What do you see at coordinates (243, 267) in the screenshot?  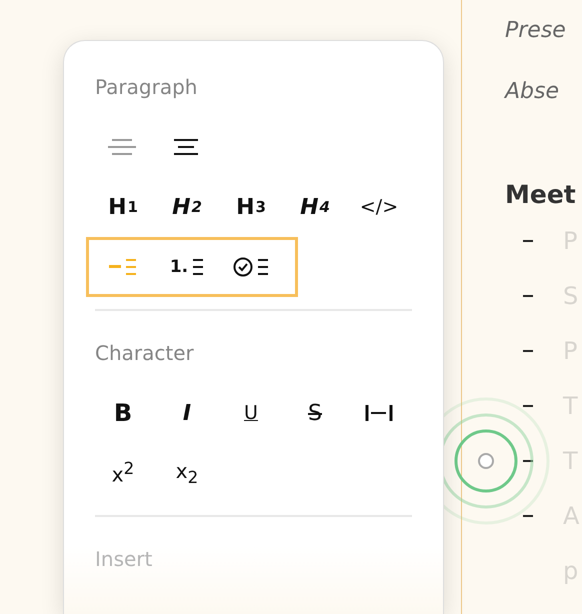 I see `check-circle-icon` at bounding box center [243, 267].